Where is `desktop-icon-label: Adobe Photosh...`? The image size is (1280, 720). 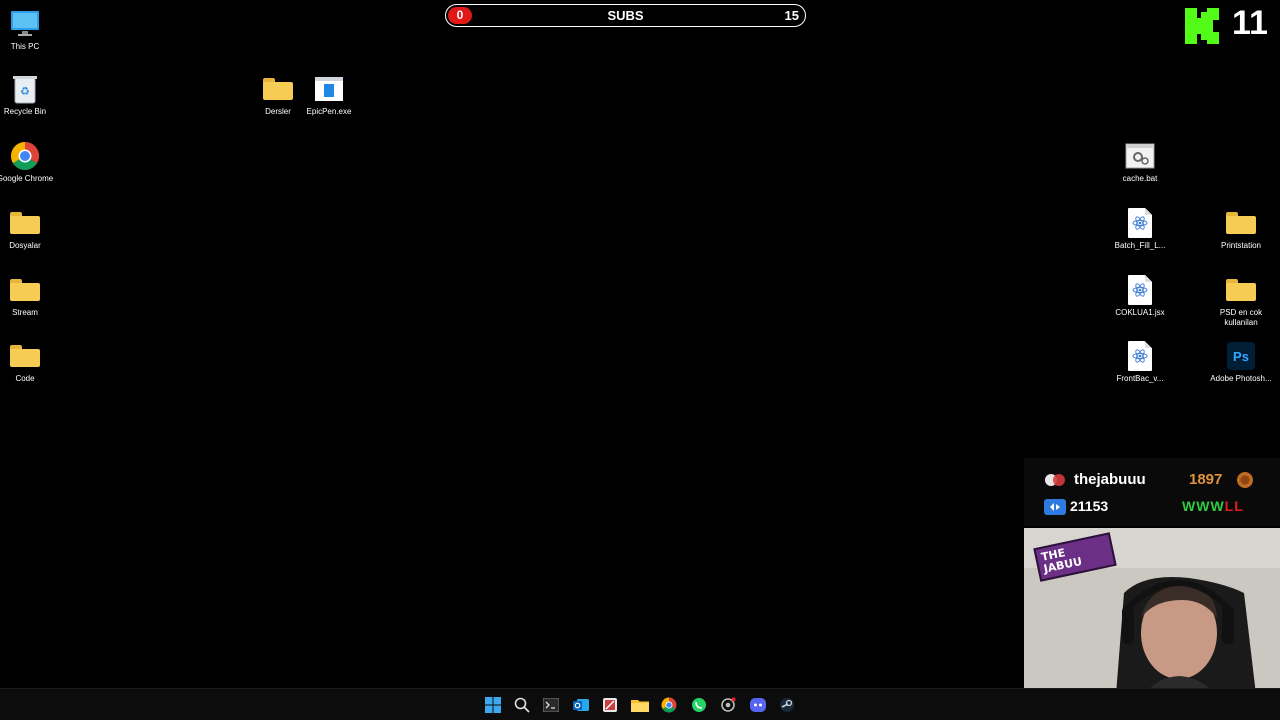 desktop-icon-label: Adobe Photosh... is located at coordinates (1241, 378).